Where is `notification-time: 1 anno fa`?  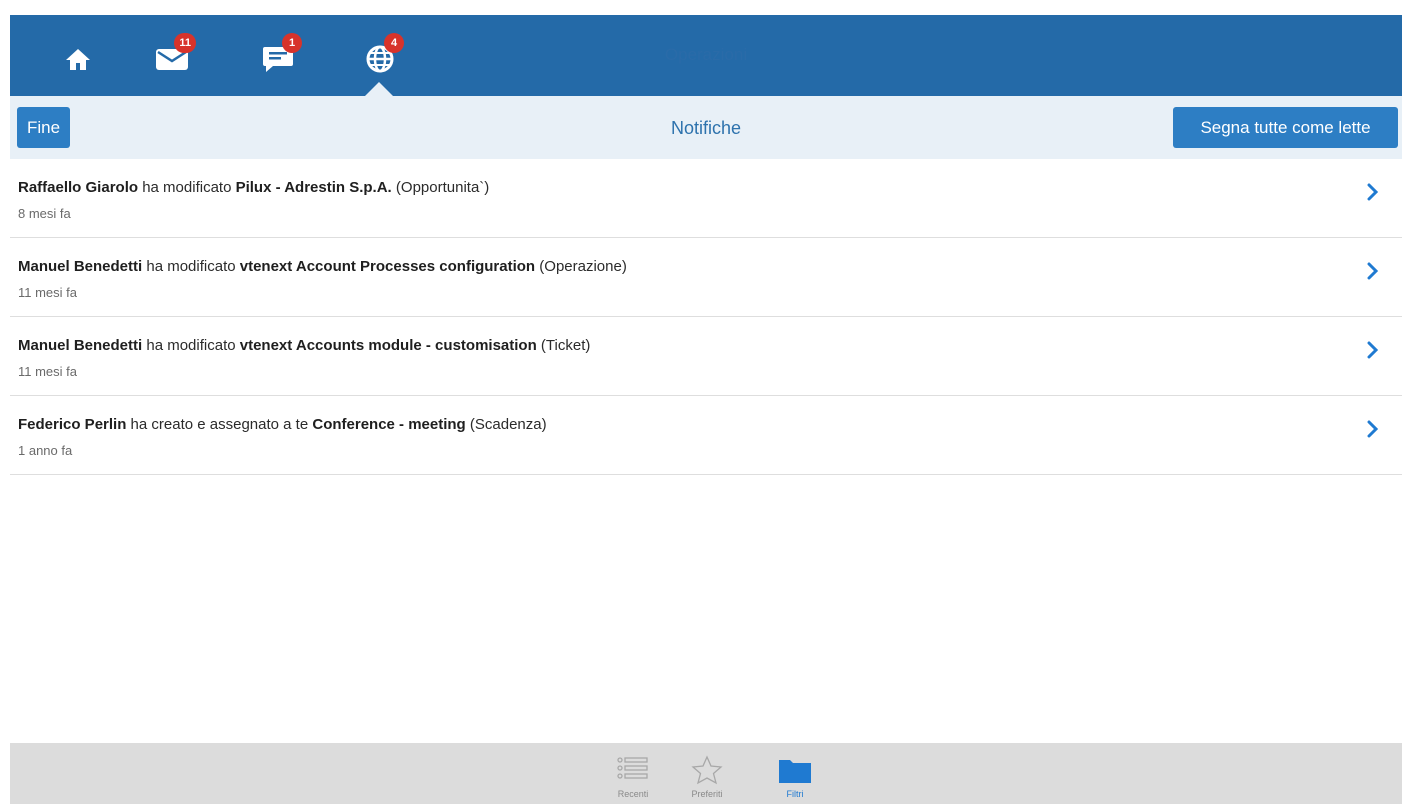
notification-time: 1 anno fa is located at coordinates (45, 450).